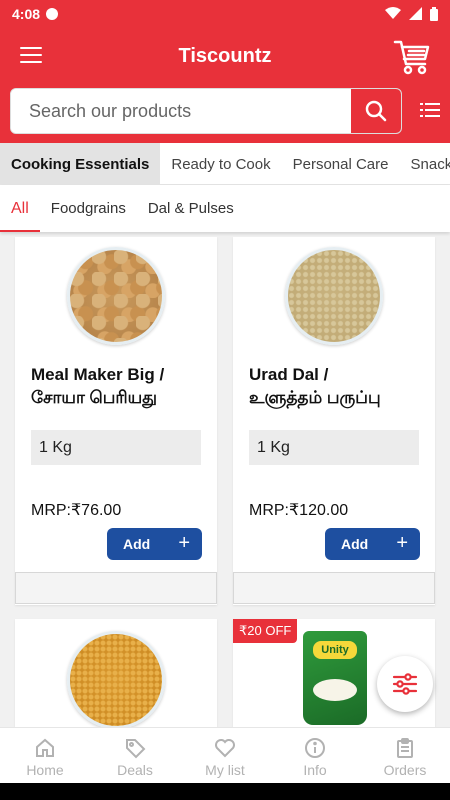 The image size is (450, 800). Describe the element at coordinates (76, 510) in the screenshot. I see `product-price: MRP:₹76.00` at that location.